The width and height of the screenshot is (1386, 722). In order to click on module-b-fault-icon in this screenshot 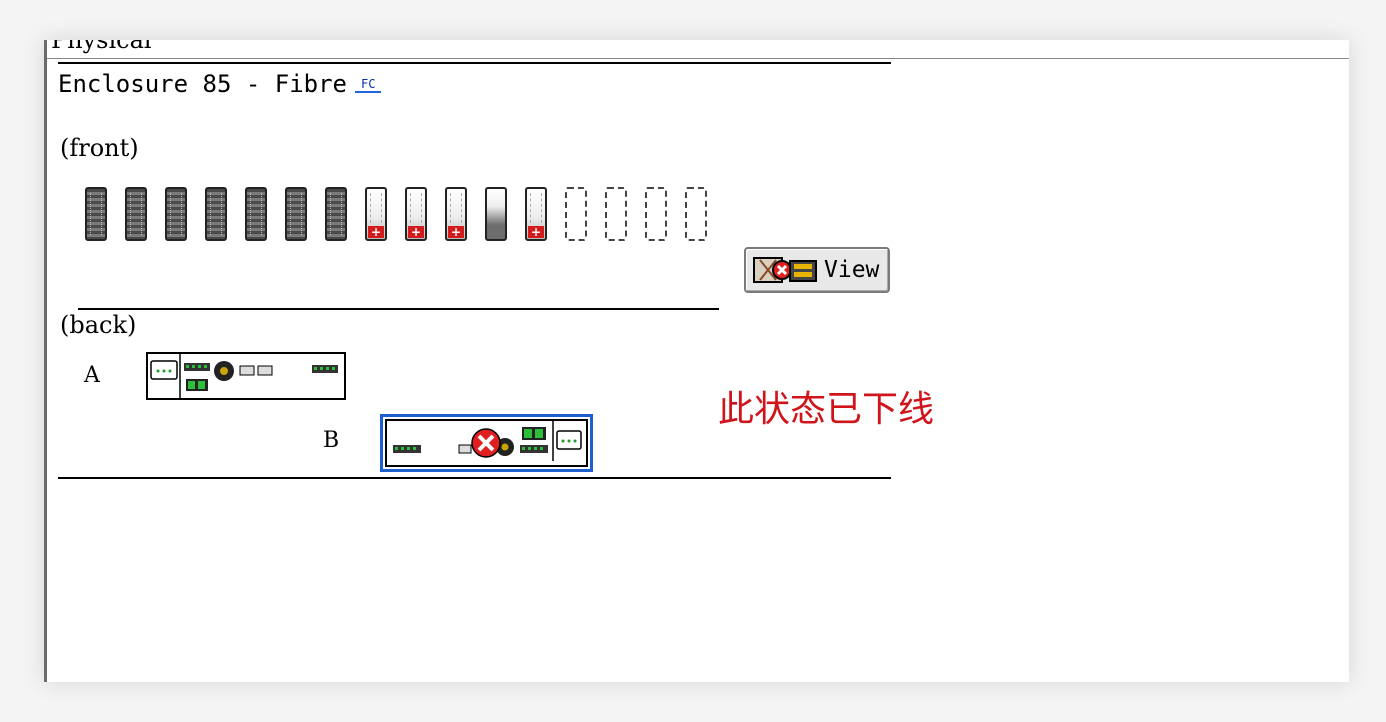, I will do `click(487, 441)`.